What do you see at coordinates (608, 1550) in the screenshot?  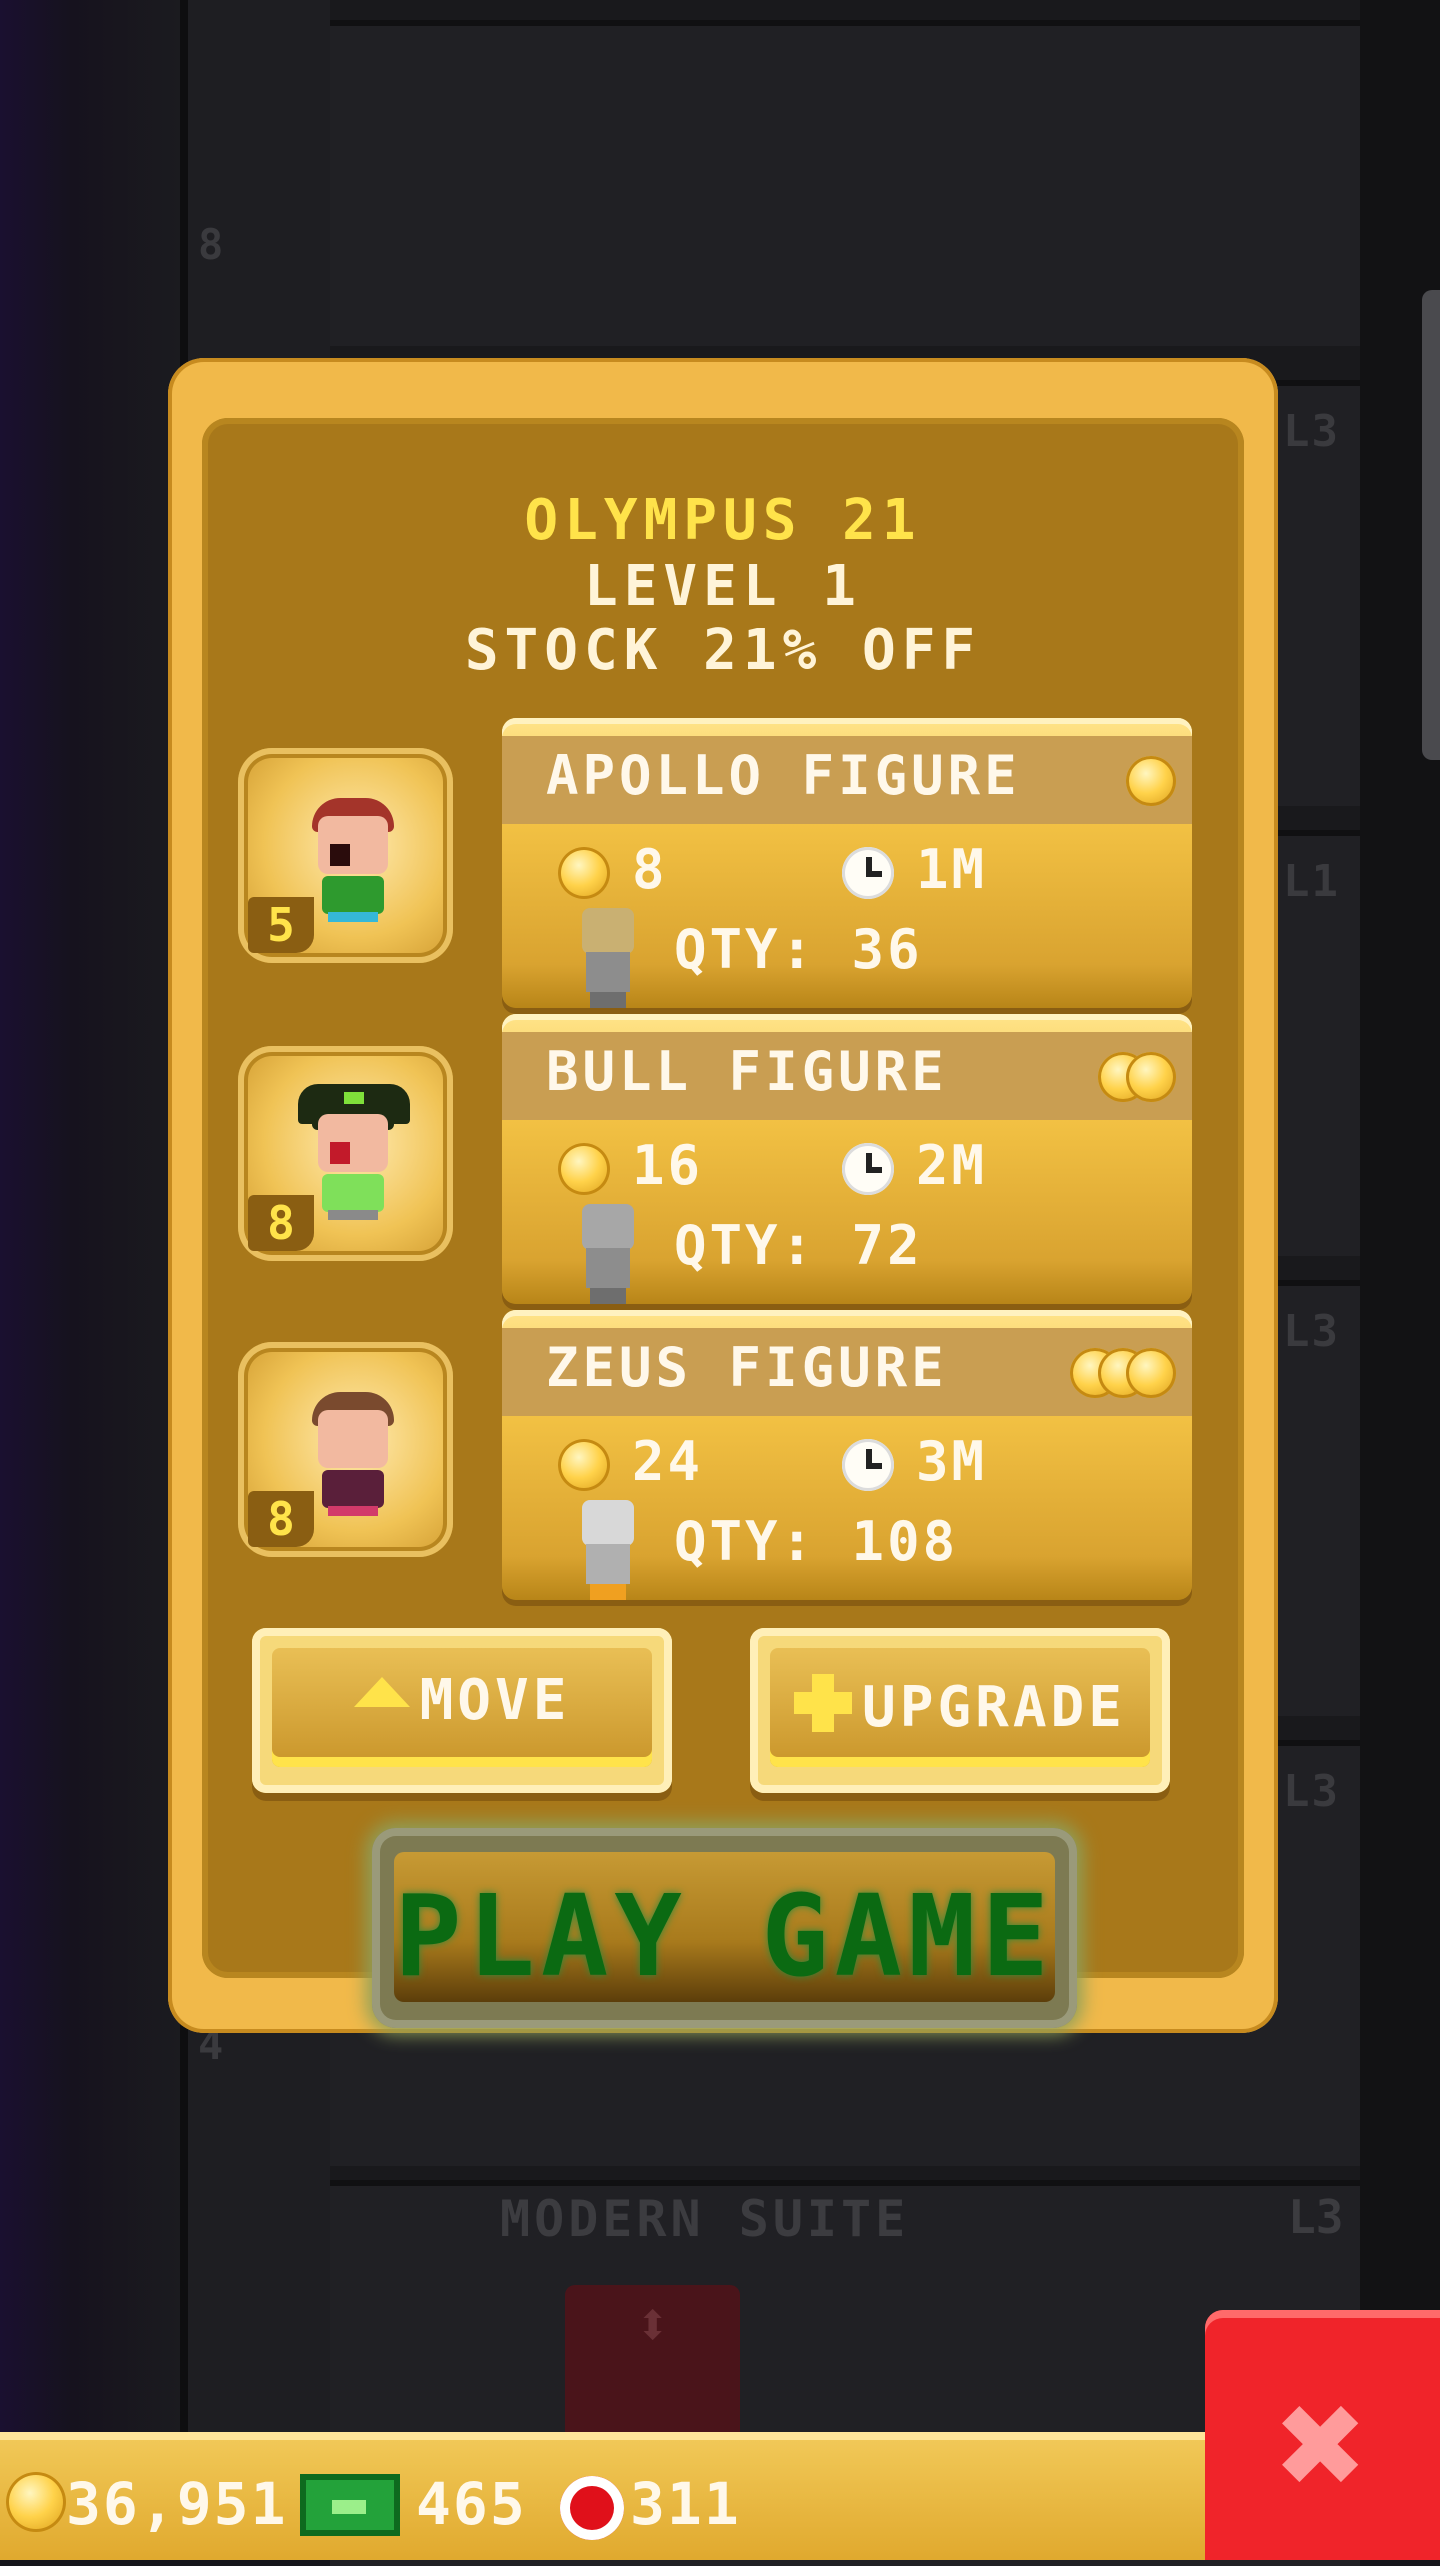 I see `zeus-figure-icon` at bounding box center [608, 1550].